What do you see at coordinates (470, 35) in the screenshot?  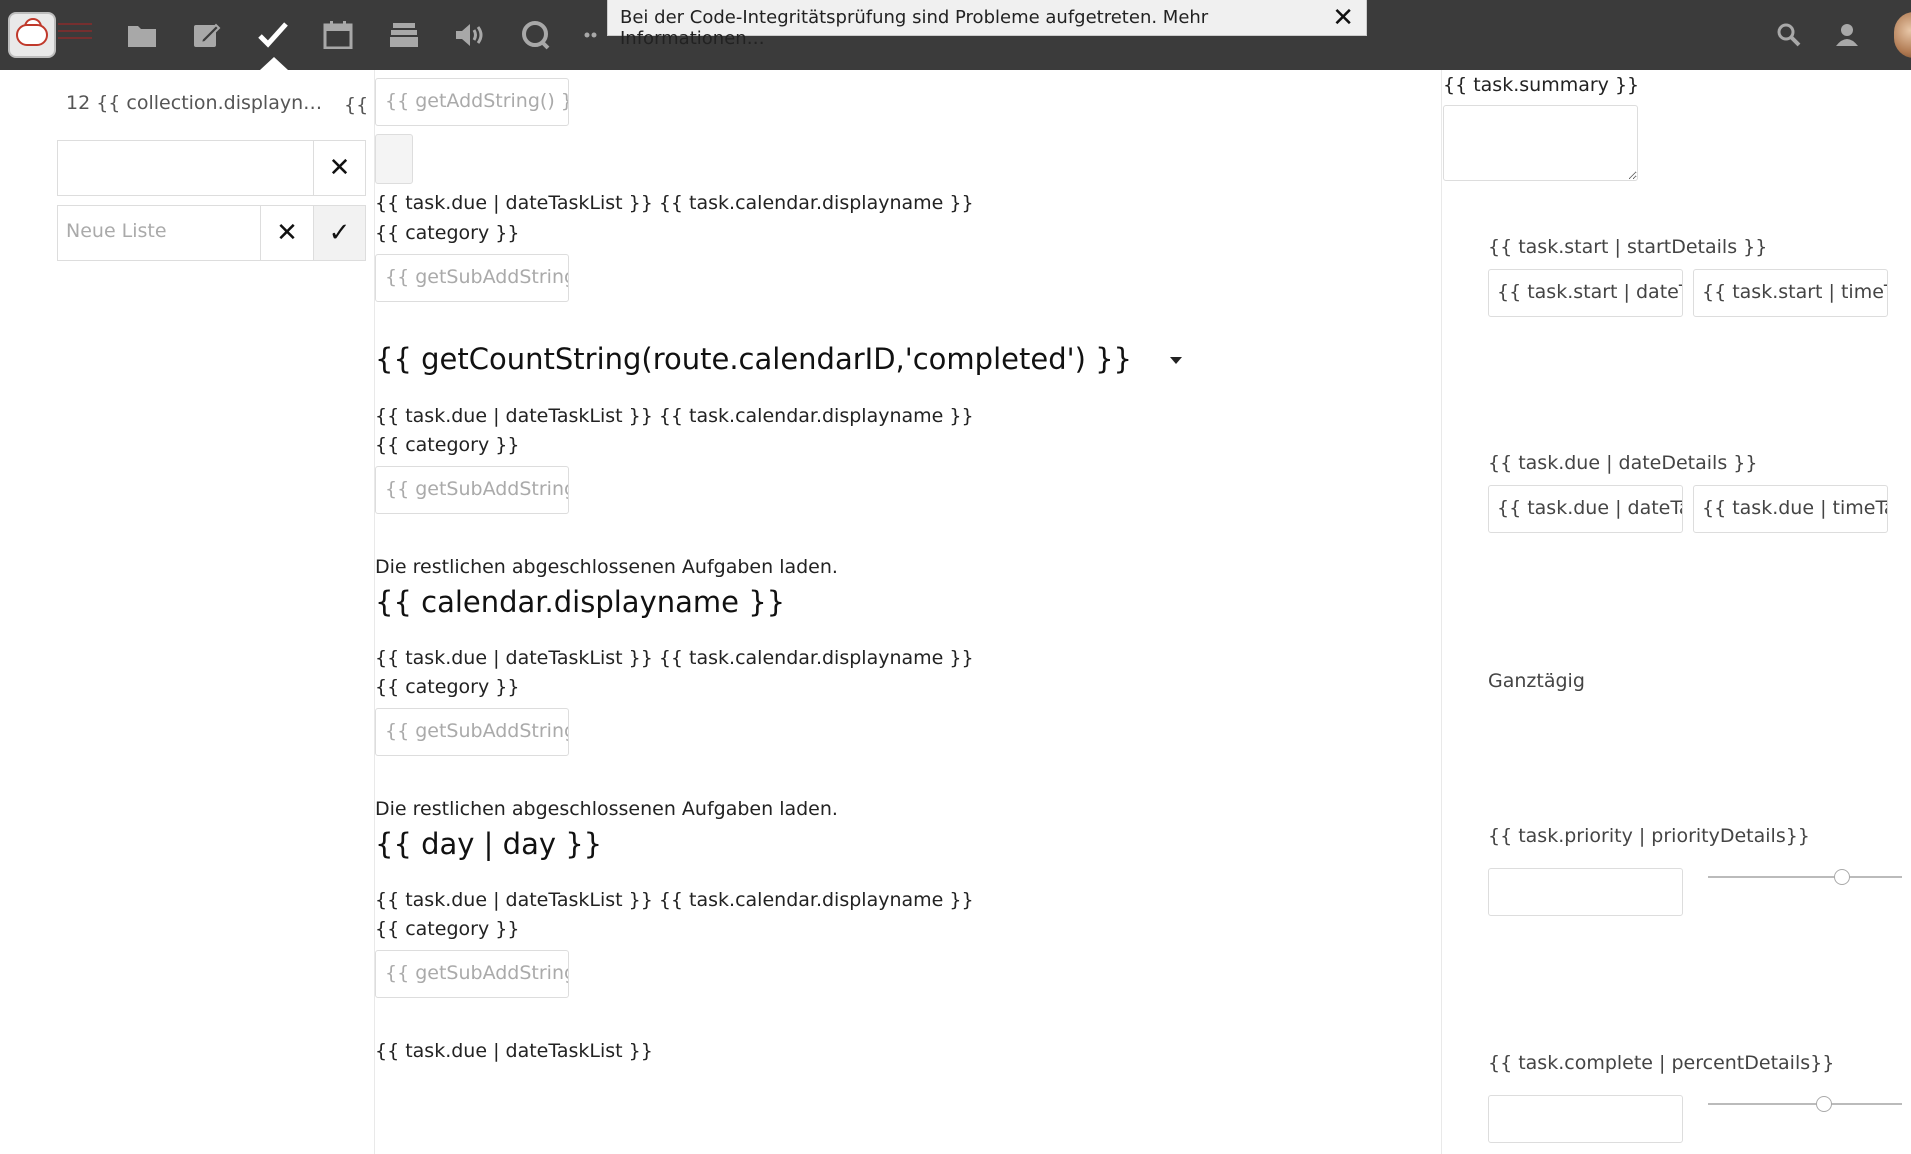 I see `audio-icon` at bounding box center [470, 35].